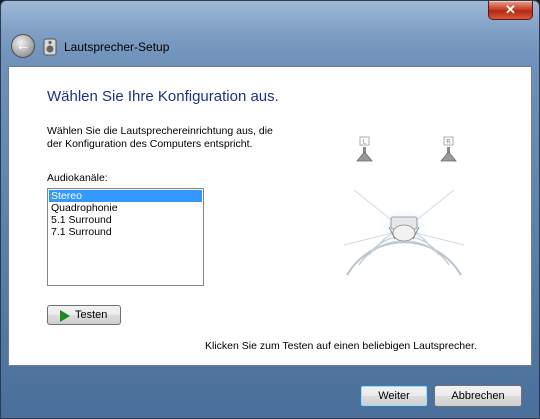 The height and width of the screenshot is (419, 540). What do you see at coordinates (448, 149) in the screenshot?
I see `right-speaker: R` at bounding box center [448, 149].